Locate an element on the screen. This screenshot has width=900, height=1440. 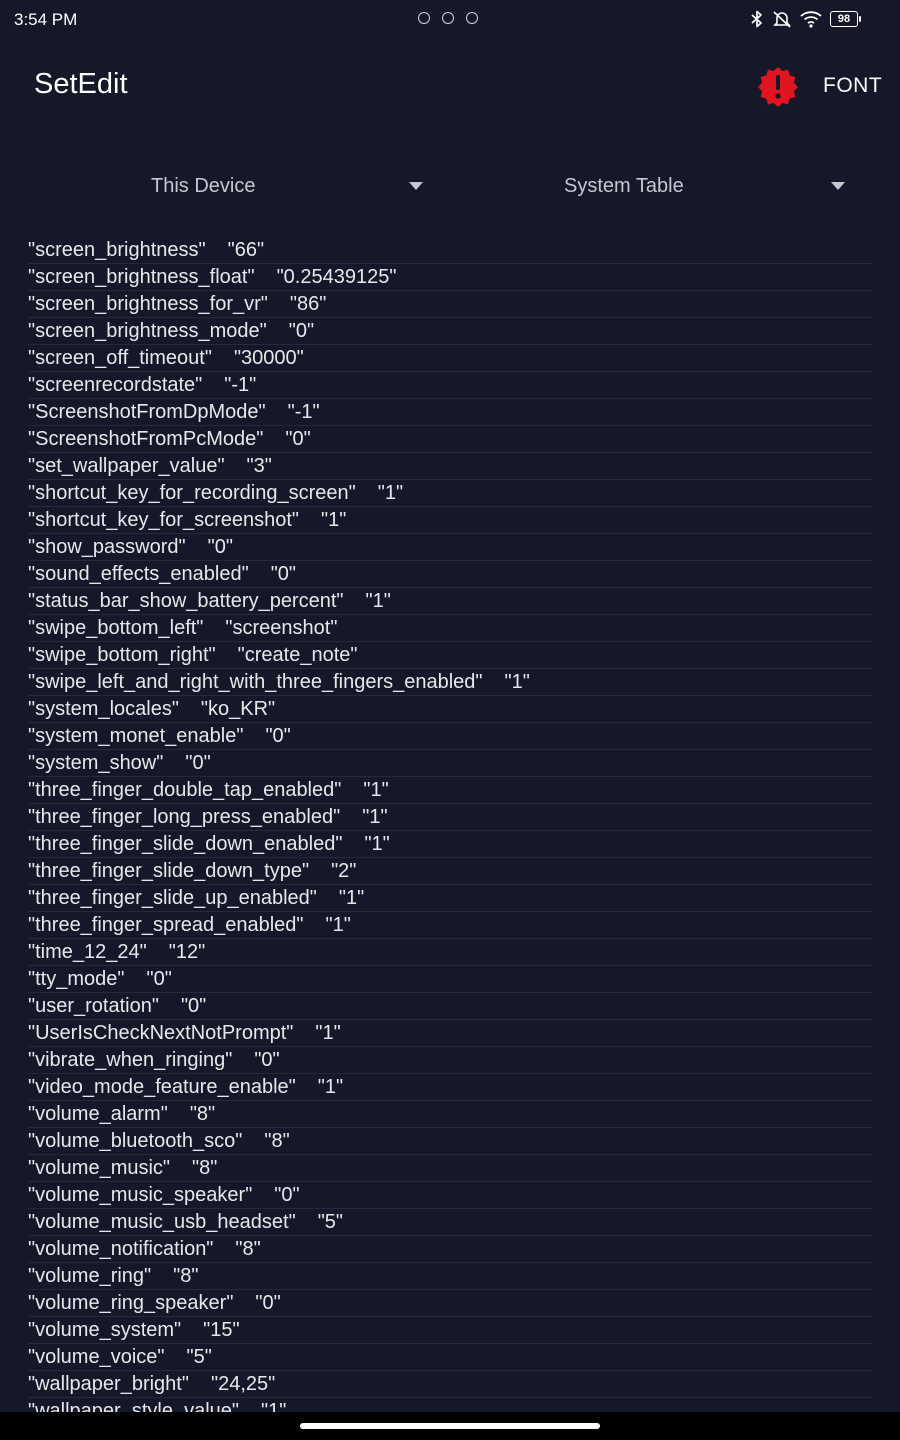
setting-value: "12" is located at coordinates (187, 952).